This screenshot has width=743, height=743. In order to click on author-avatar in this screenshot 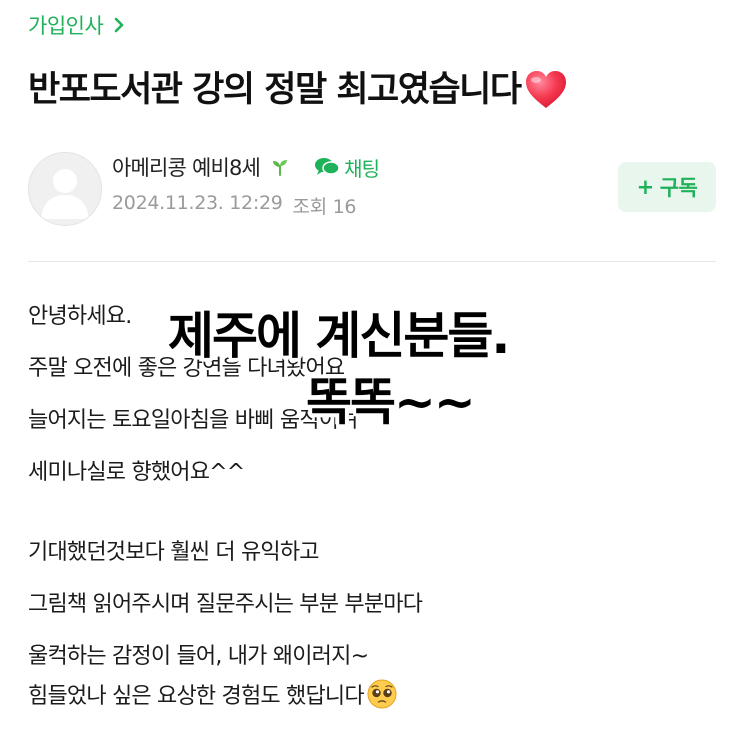, I will do `click(65, 189)`.